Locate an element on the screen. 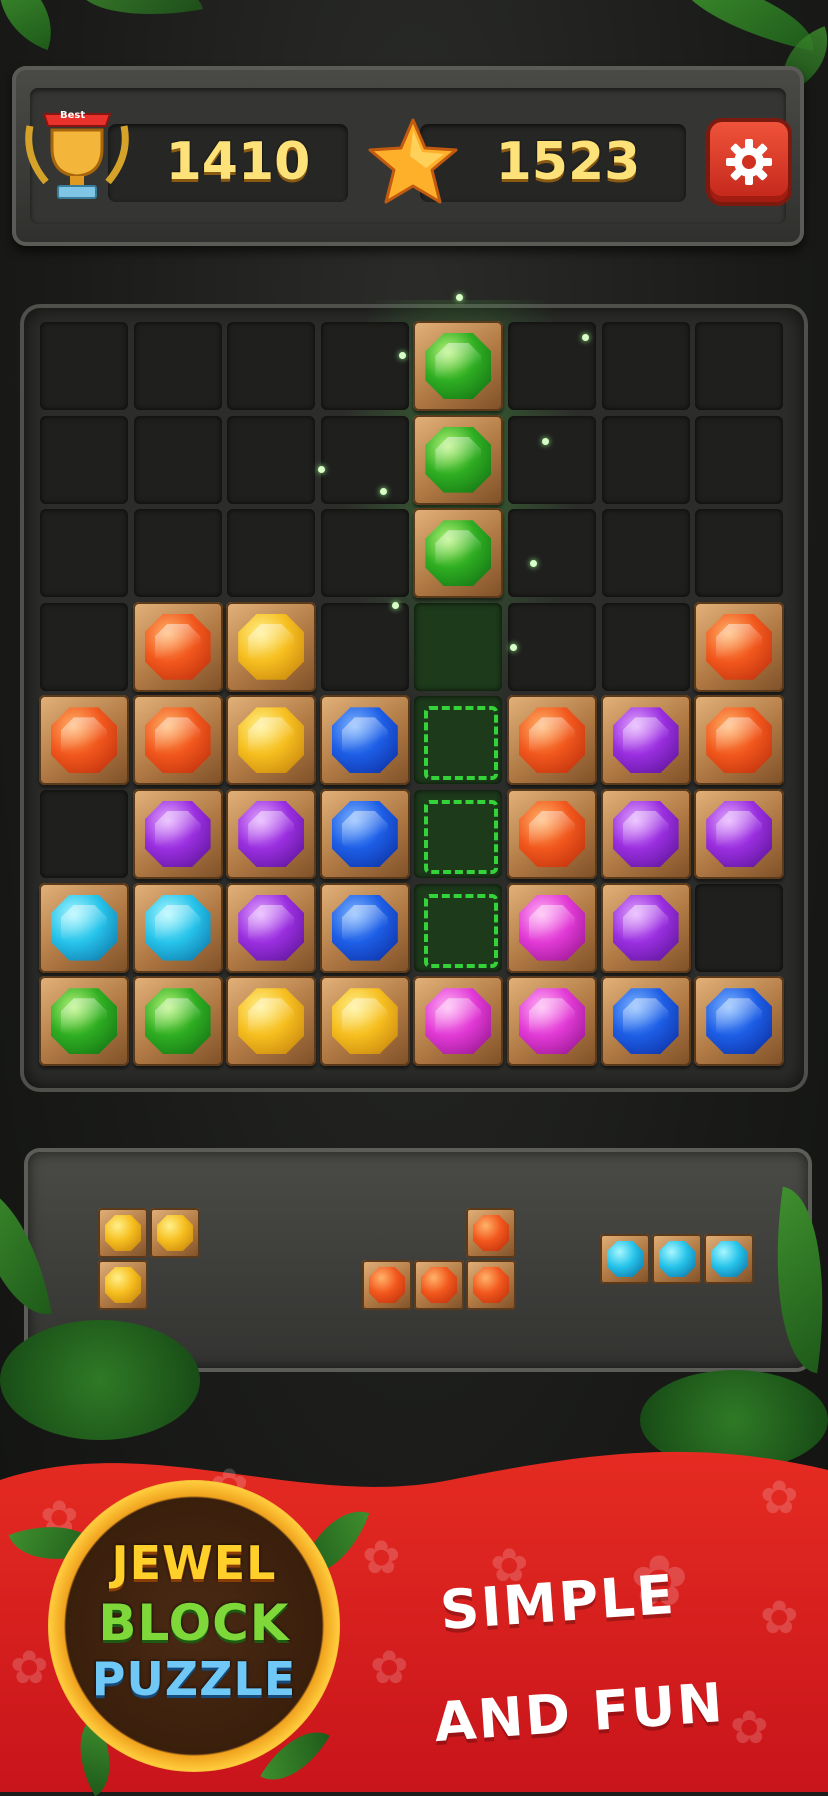  logo-line-jewel: JEWEL is located at coordinates (194, 1563).